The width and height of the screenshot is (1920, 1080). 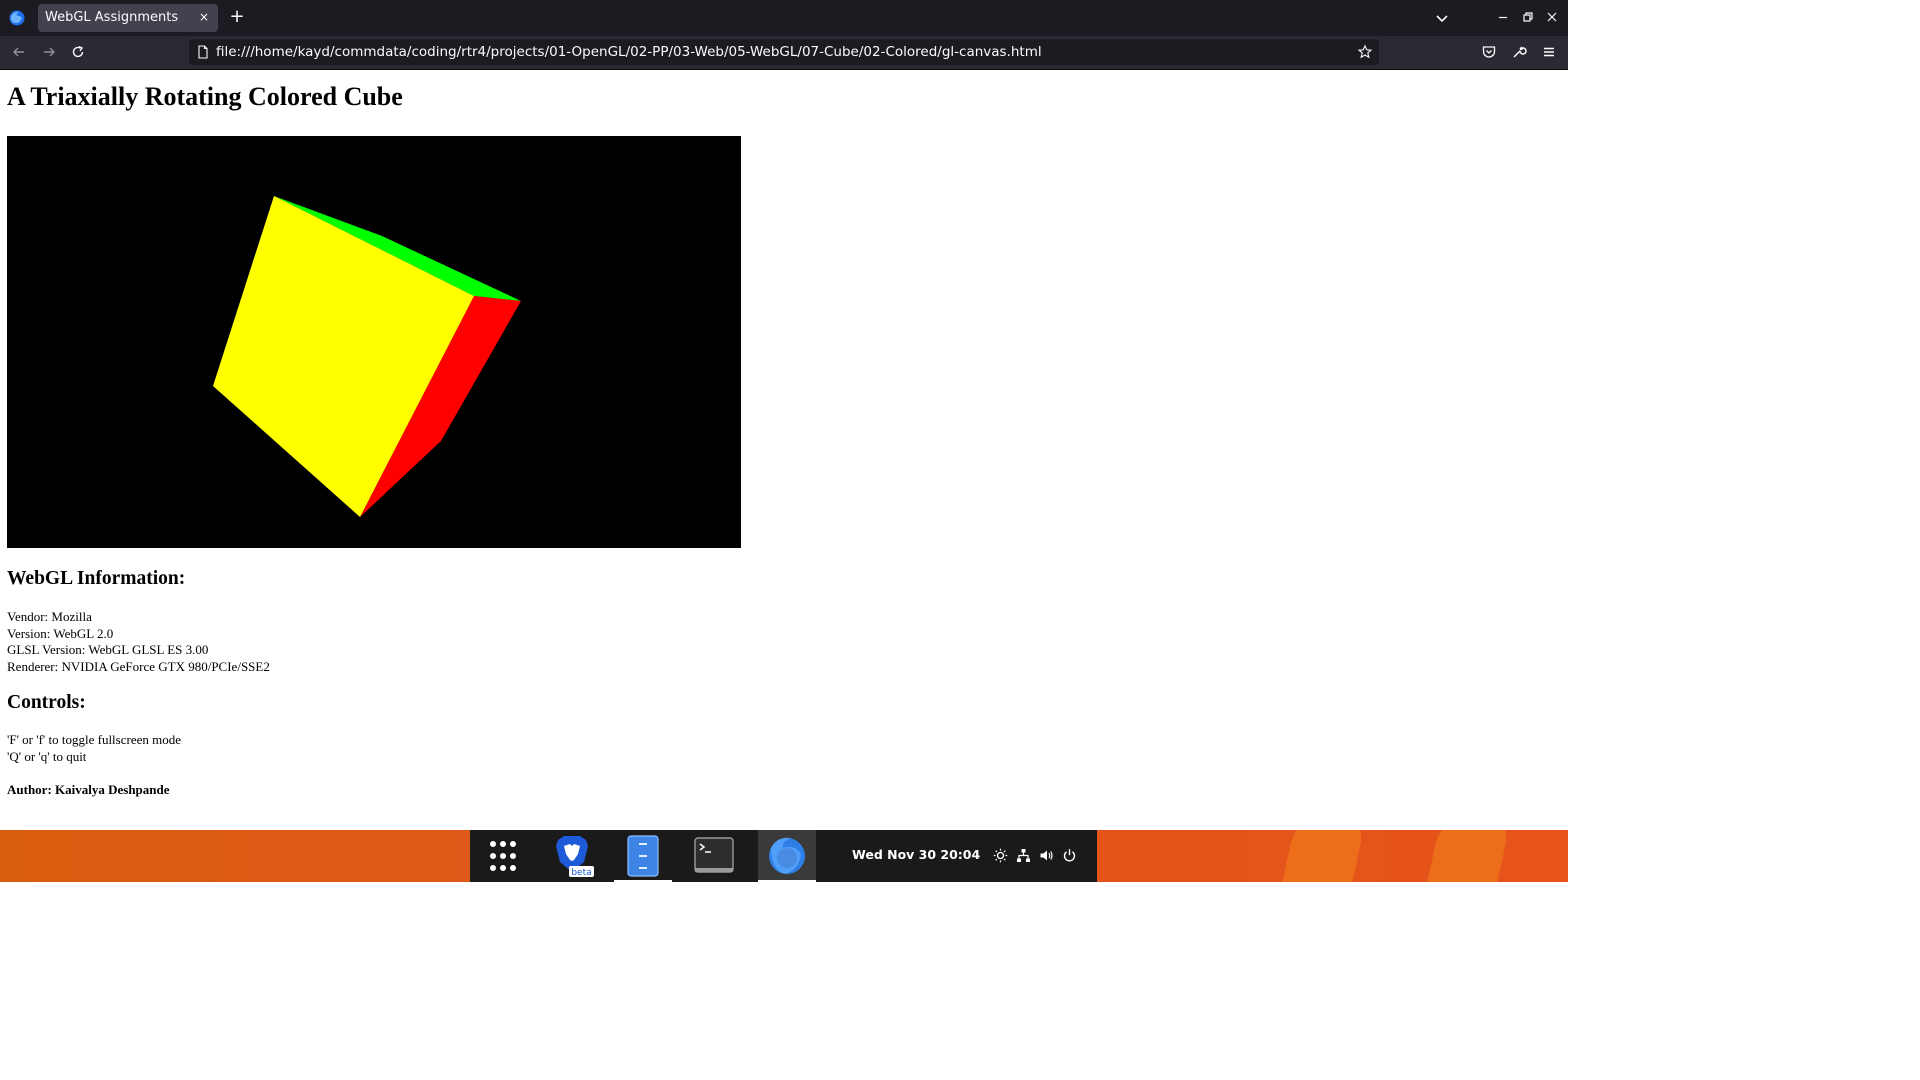 What do you see at coordinates (1023, 855) in the screenshot?
I see `network-icon` at bounding box center [1023, 855].